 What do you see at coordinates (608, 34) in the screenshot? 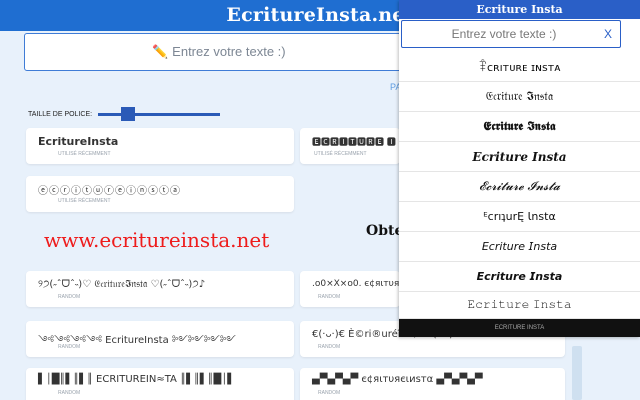
I see `close-icon: X` at bounding box center [608, 34].